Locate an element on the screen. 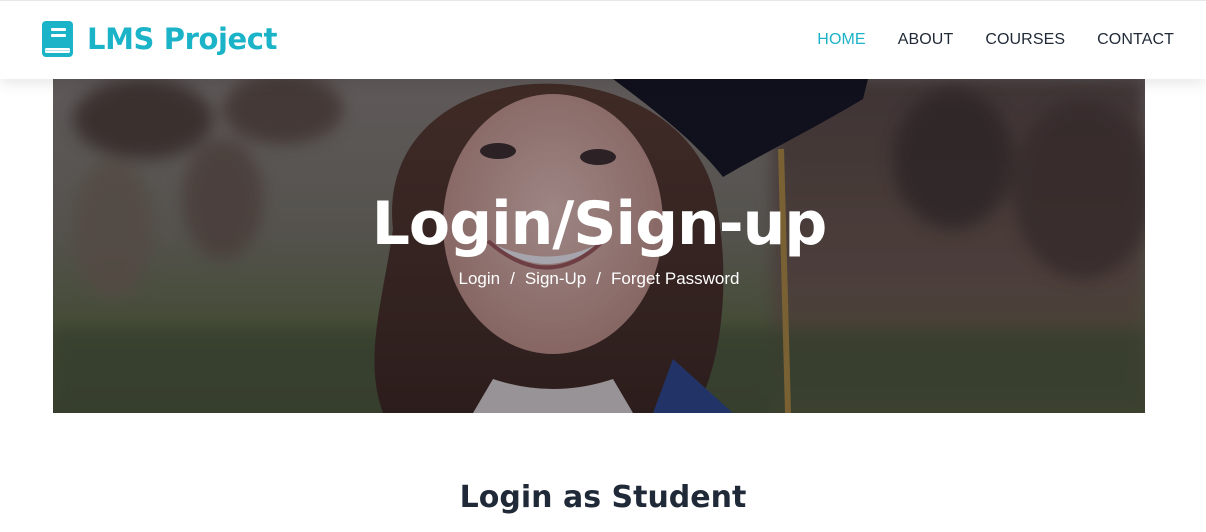 The height and width of the screenshot is (532, 1206). nav-contact: CONTACT is located at coordinates (1135, 40).